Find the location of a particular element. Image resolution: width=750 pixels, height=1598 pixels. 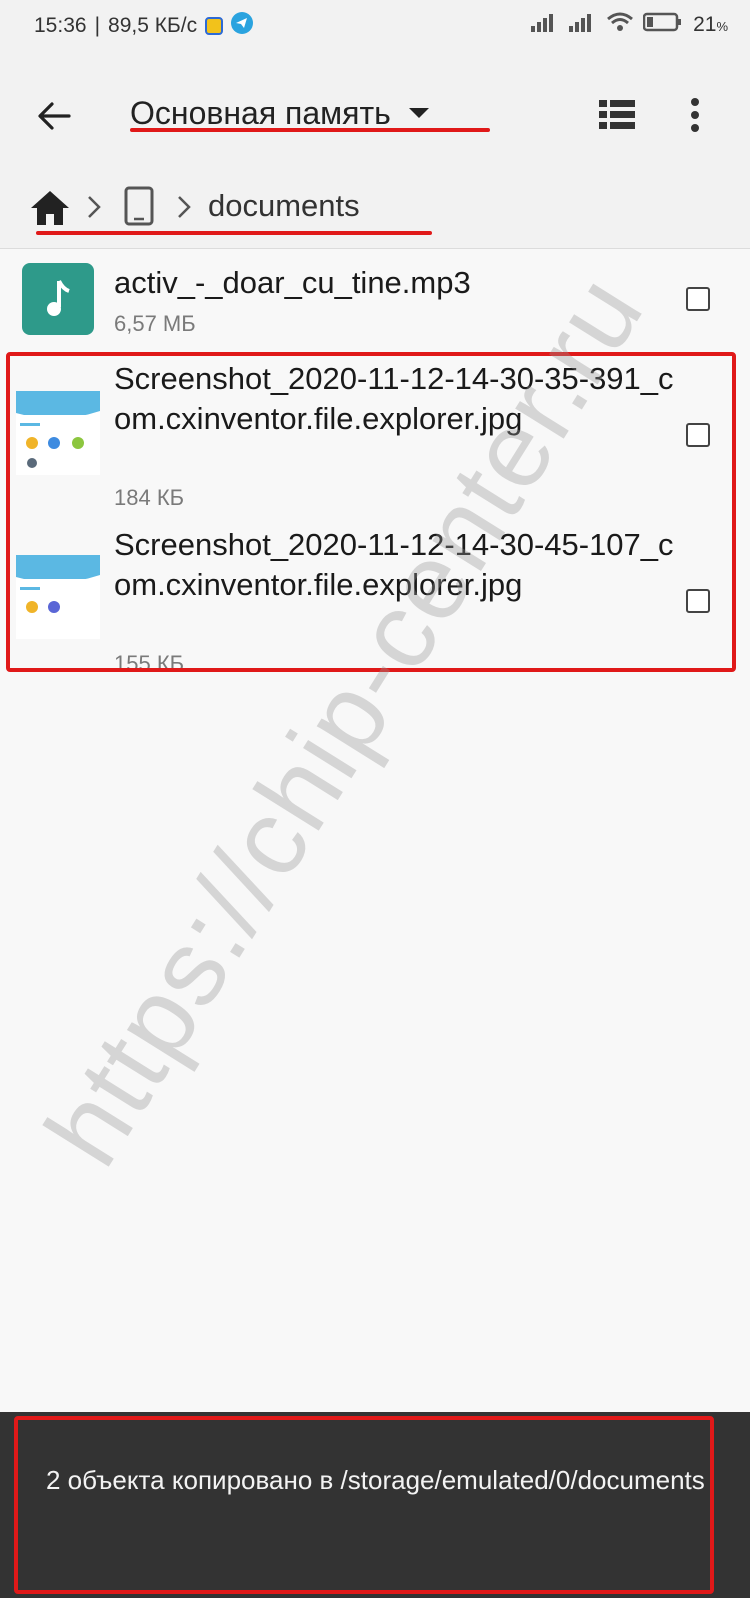

phone-icon is located at coordinates (139, 206).